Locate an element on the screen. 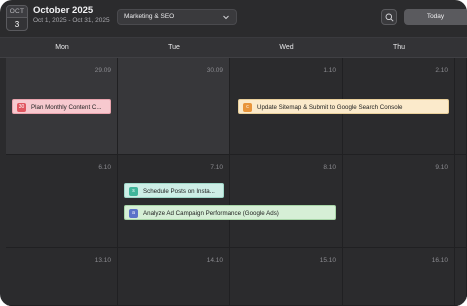 The height and width of the screenshot is (306, 467). calendar-select: Marketing & SEO is located at coordinates (177, 17).